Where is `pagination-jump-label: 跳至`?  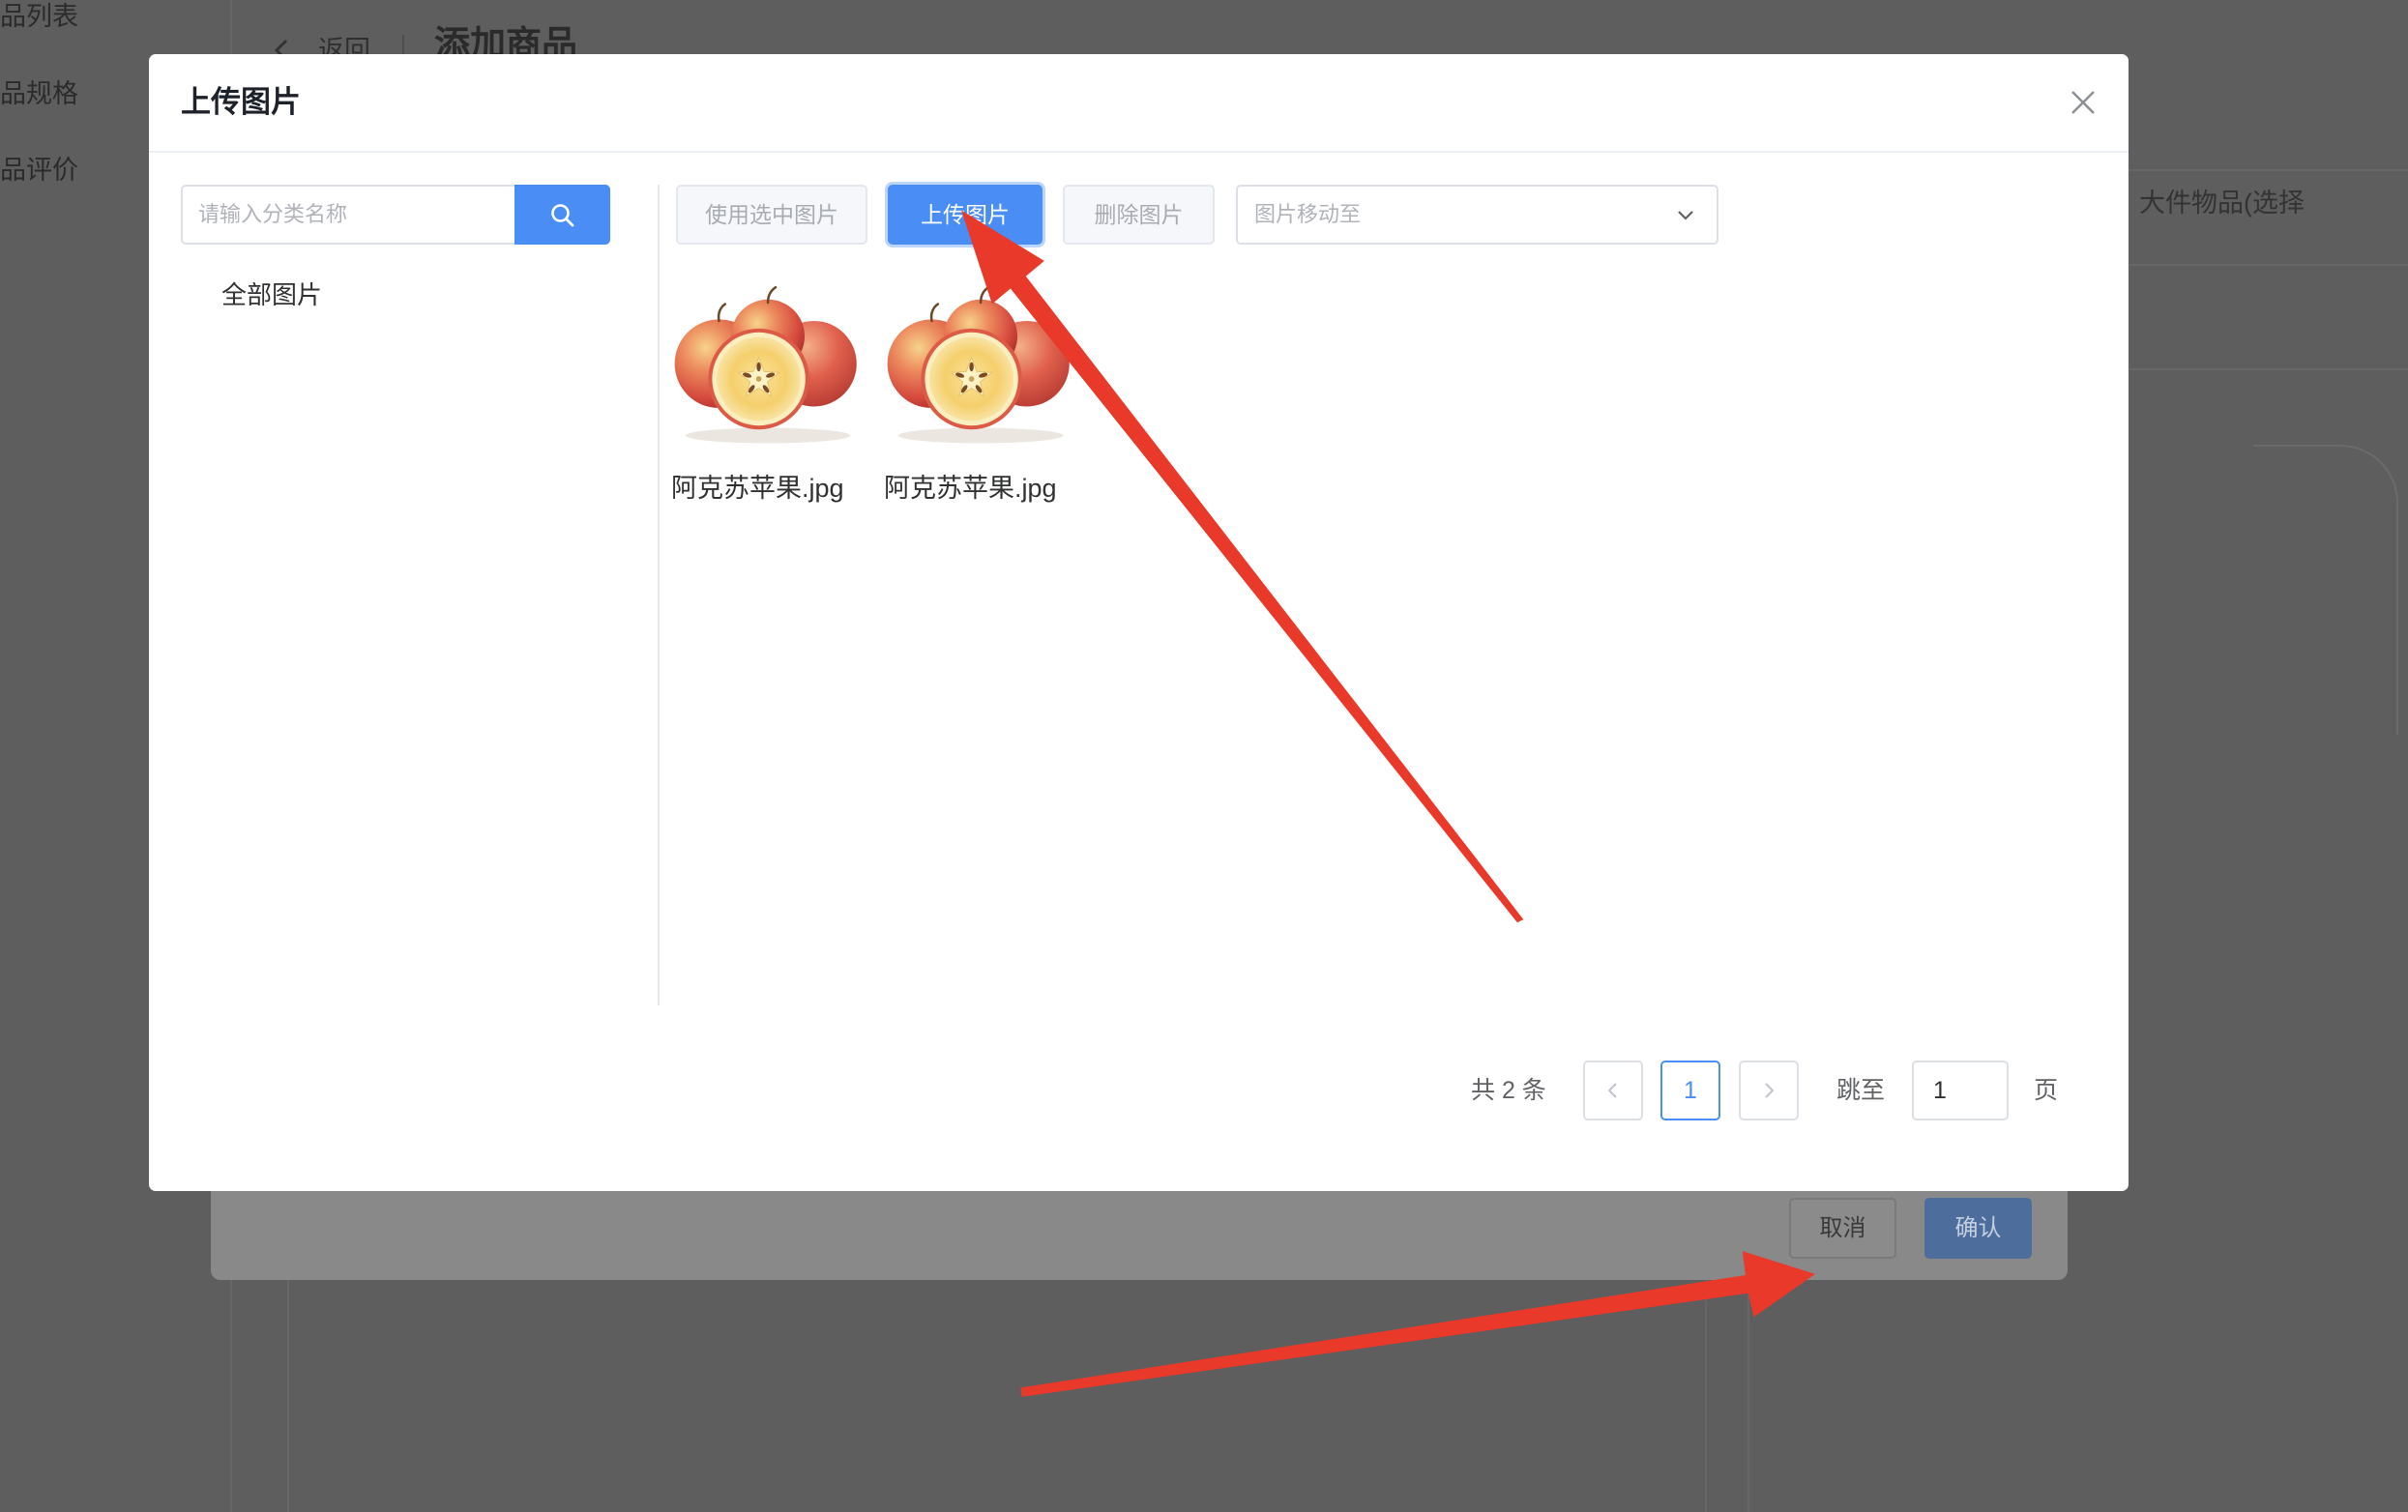
pagination-jump-label: 跳至 is located at coordinates (1861, 1090).